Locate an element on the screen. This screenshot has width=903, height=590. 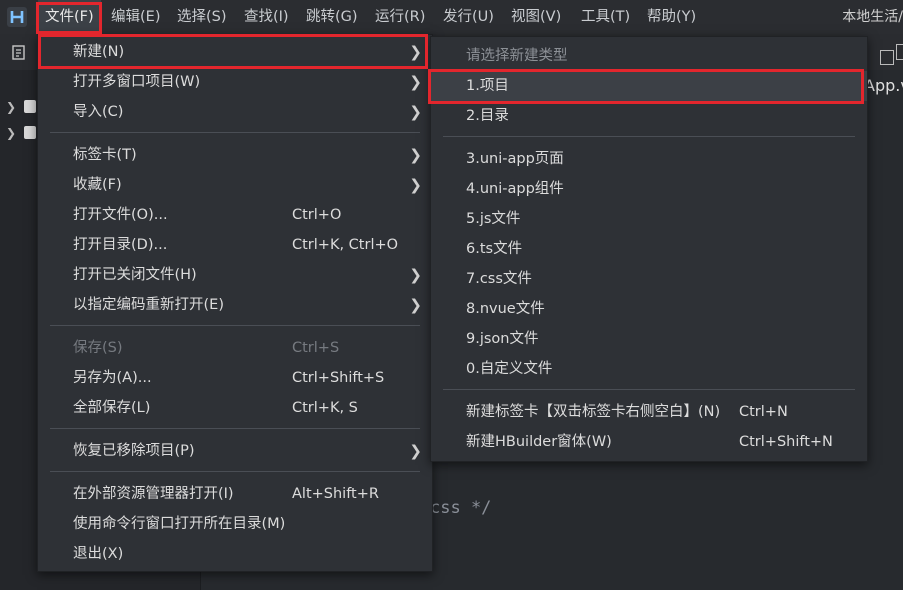
submenu-item-css-file: 7.css文件 is located at coordinates (649, 279).